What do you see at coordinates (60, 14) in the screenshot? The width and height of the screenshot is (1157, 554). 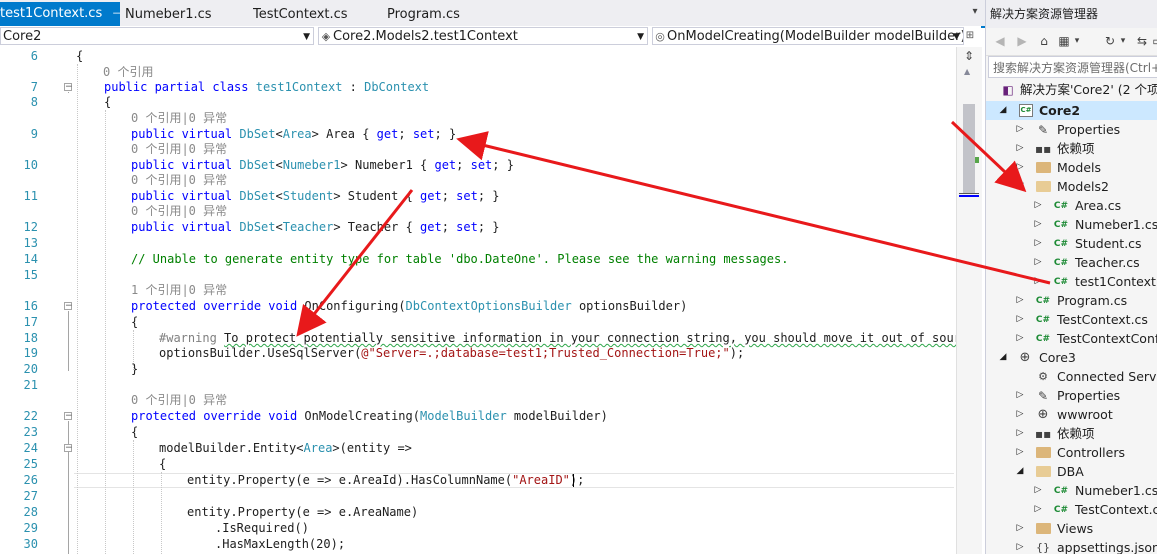 I see `tab-test1context: test1Context.cs⊣×` at bounding box center [60, 14].